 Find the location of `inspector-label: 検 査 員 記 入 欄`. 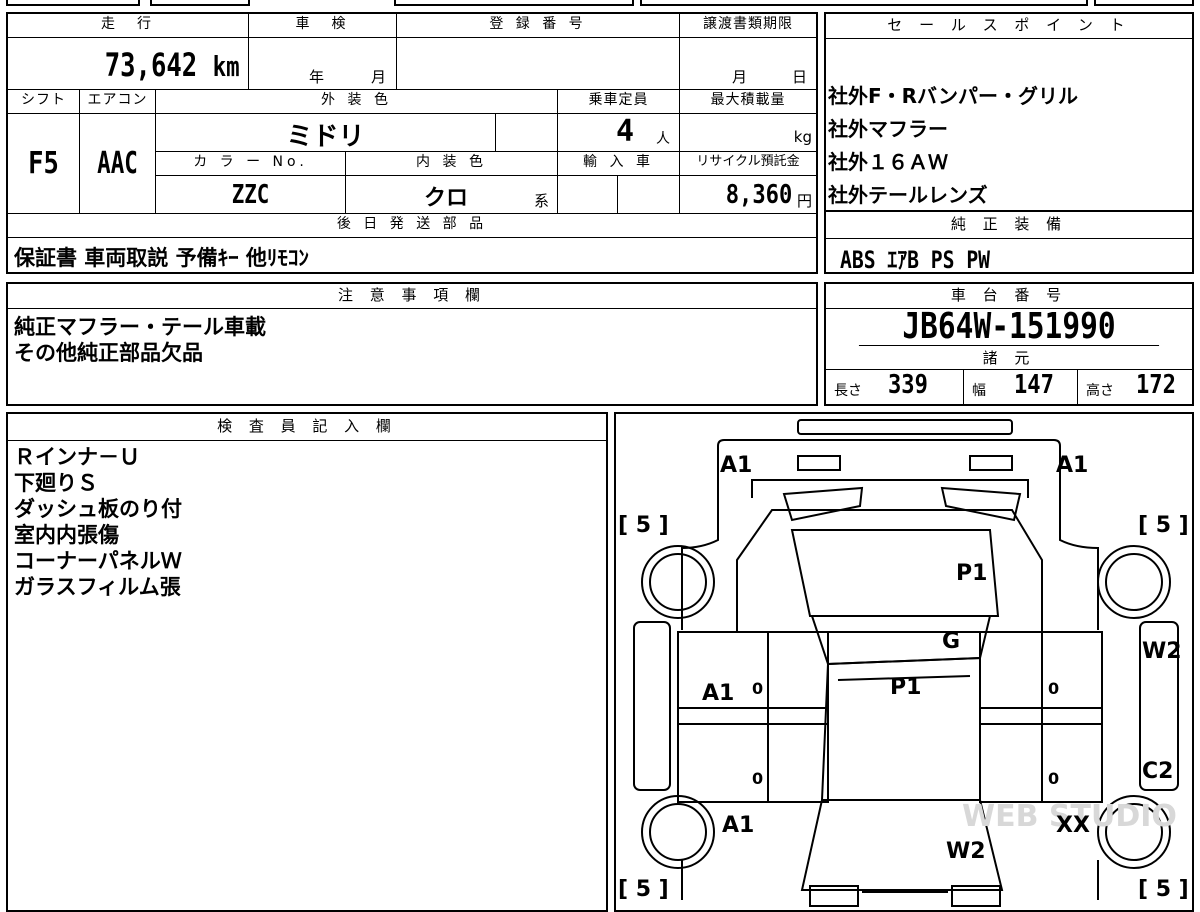

inspector-label: 検 査 員 記 入 欄 is located at coordinates (307, 427).